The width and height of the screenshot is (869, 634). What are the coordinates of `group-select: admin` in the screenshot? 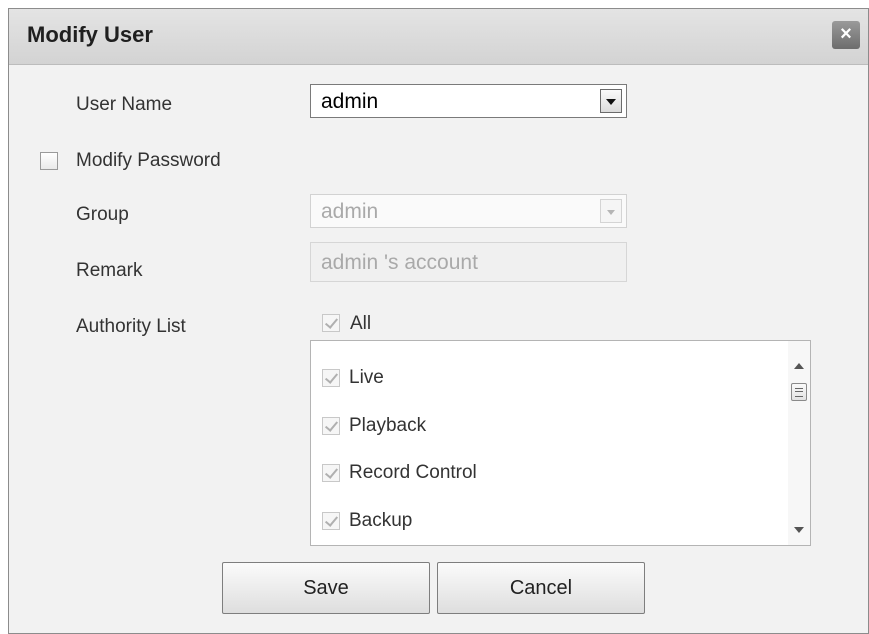 It's located at (468, 211).